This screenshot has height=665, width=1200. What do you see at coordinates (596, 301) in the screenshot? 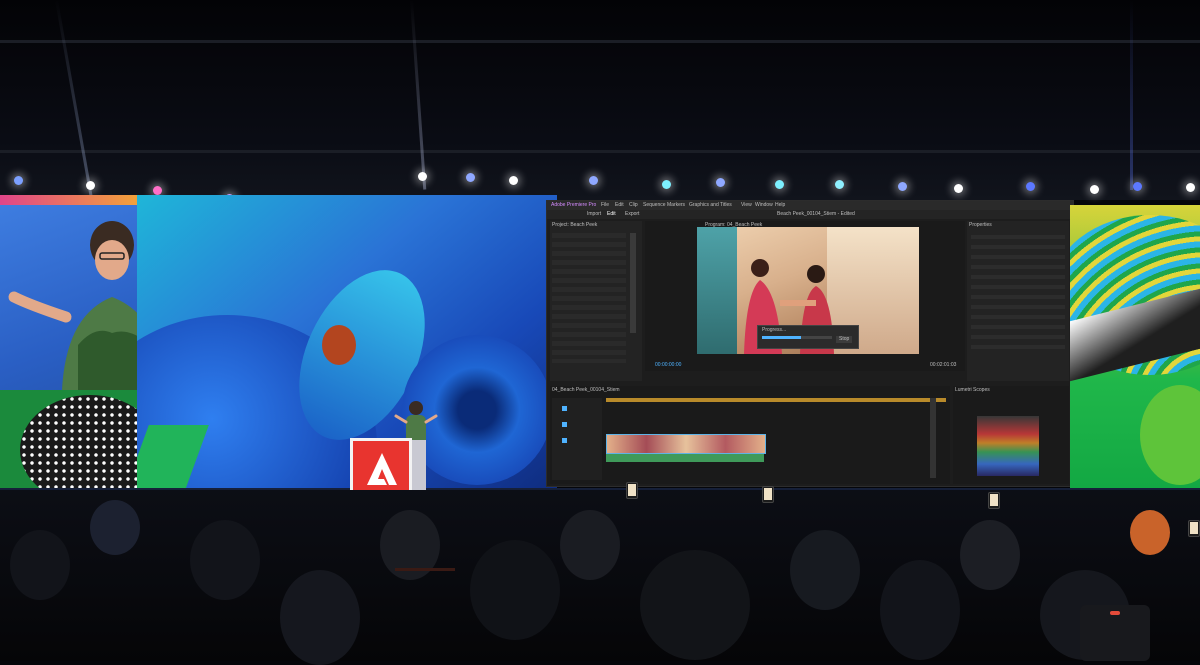
I see `project-panel: Project: Beach Peek` at bounding box center [596, 301].